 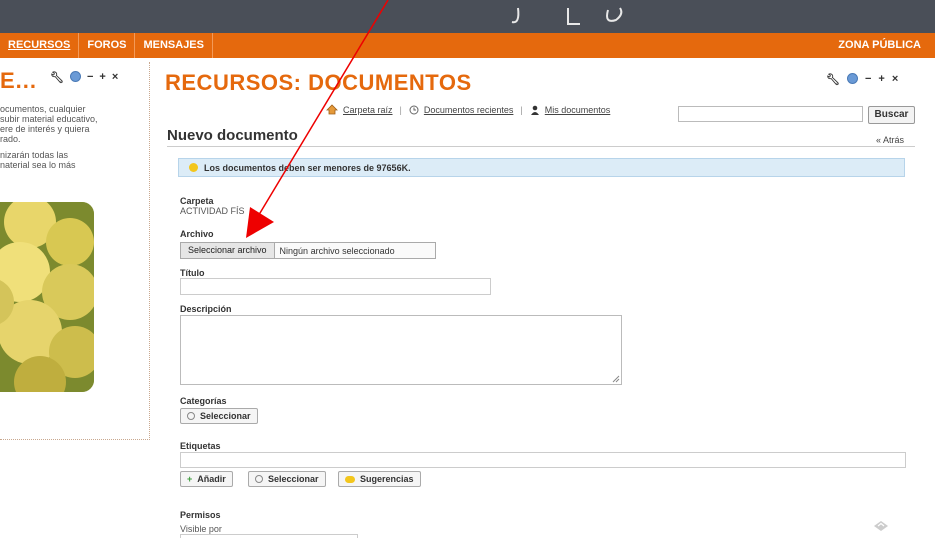 What do you see at coordinates (881, 526) in the screenshot?
I see `scroll-top-icon` at bounding box center [881, 526].